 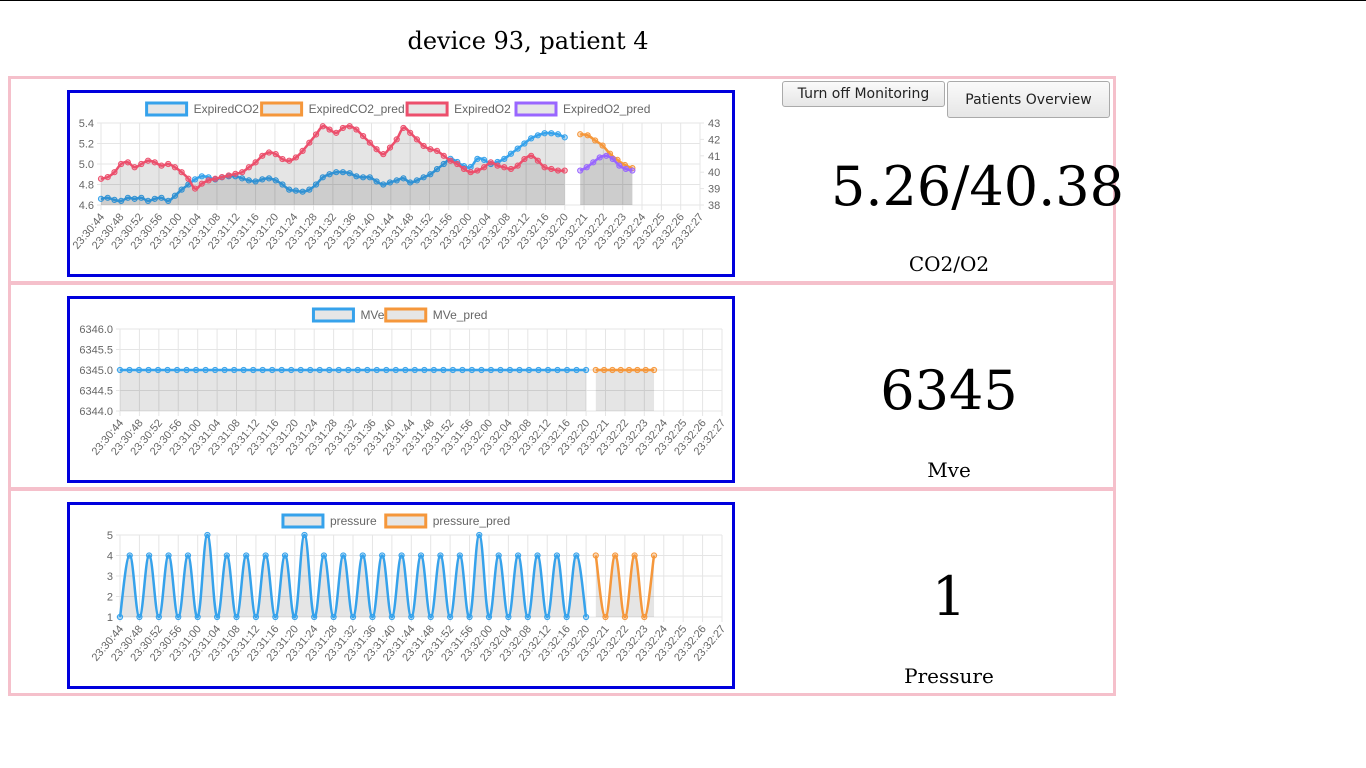 I want to click on y-tick-label: 5.4, so click(x=86, y=124).